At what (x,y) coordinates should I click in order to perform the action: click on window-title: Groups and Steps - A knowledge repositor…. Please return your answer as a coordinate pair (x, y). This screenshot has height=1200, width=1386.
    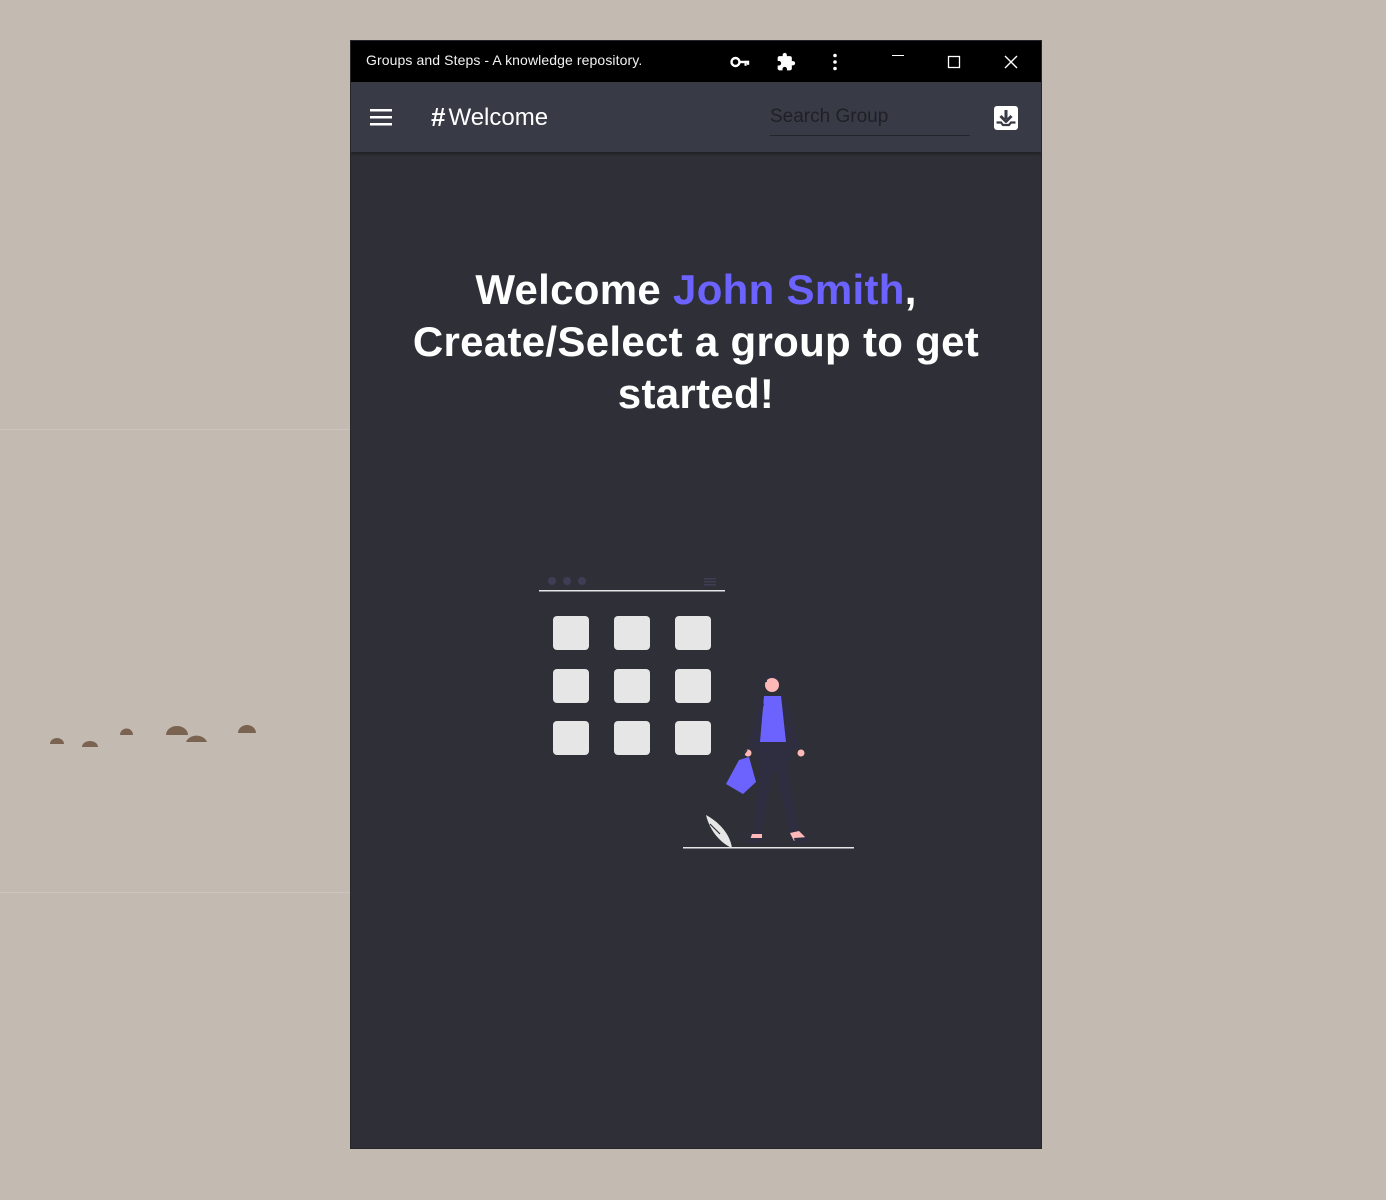
    Looking at the image, I should click on (504, 60).